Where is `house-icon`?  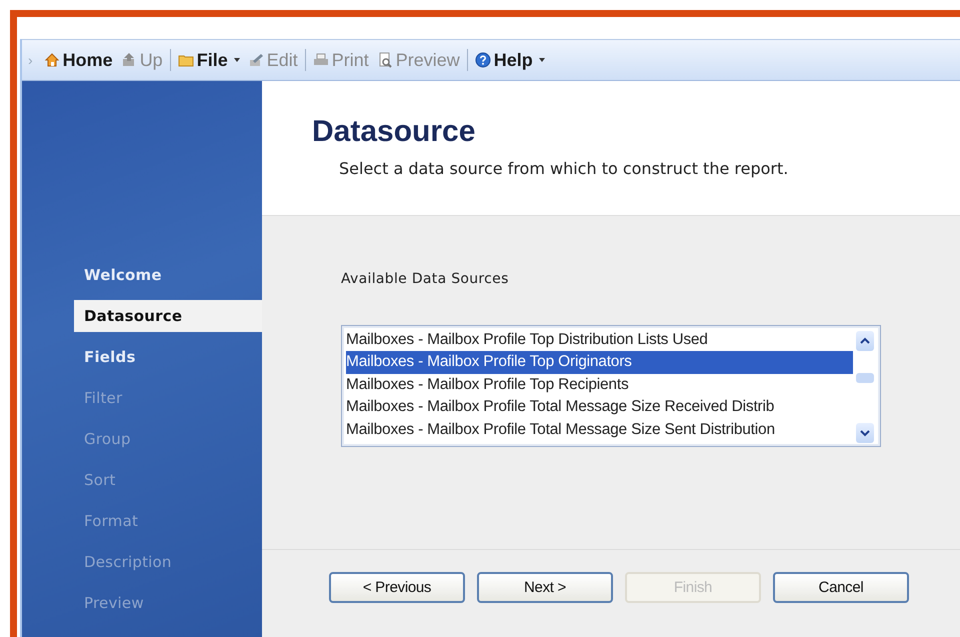 house-icon is located at coordinates (52, 60).